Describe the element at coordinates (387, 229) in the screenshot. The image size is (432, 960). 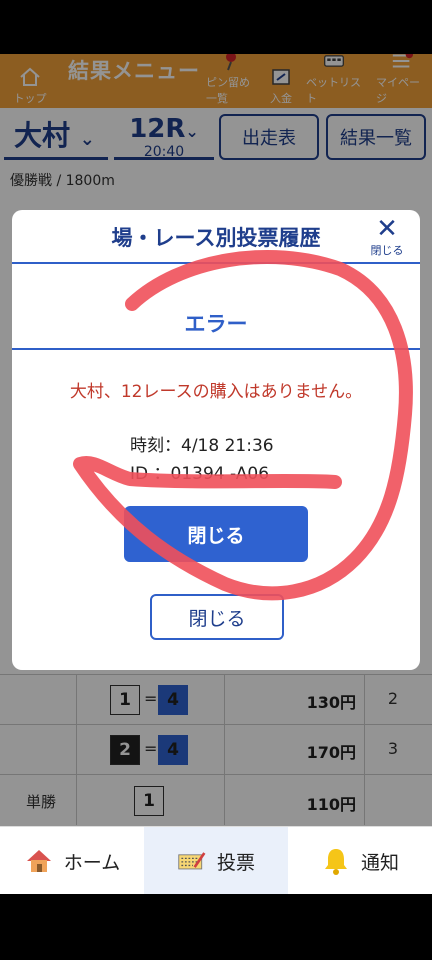
I see `close-icon: ✕` at that location.